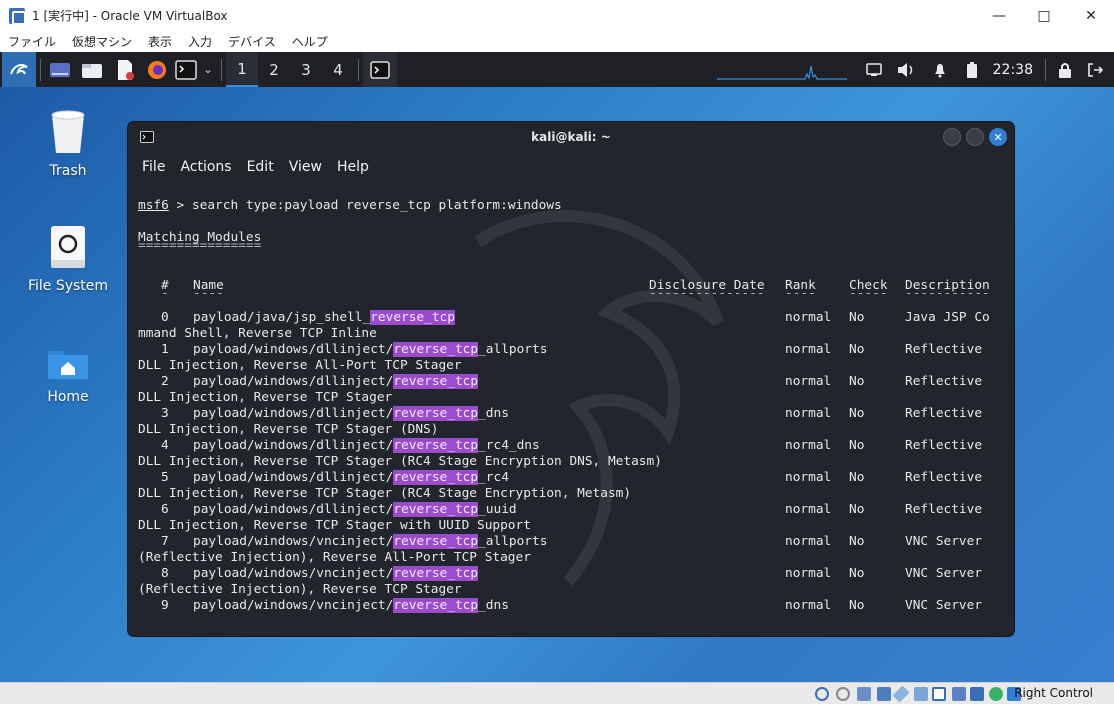 The width and height of the screenshot is (1114, 704). I want to click on close-button: ✕, so click(1091, 15).